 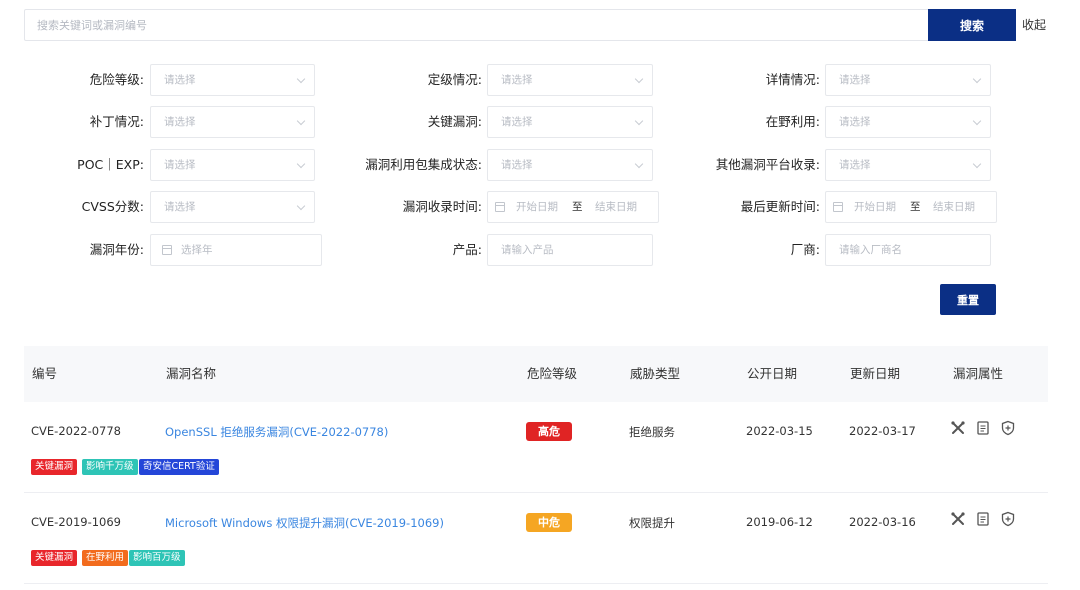 What do you see at coordinates (780, 206) in the screenshot?
I see `filter-label-updated-time: 最后更新时间:` at bounding box center [780, 206].